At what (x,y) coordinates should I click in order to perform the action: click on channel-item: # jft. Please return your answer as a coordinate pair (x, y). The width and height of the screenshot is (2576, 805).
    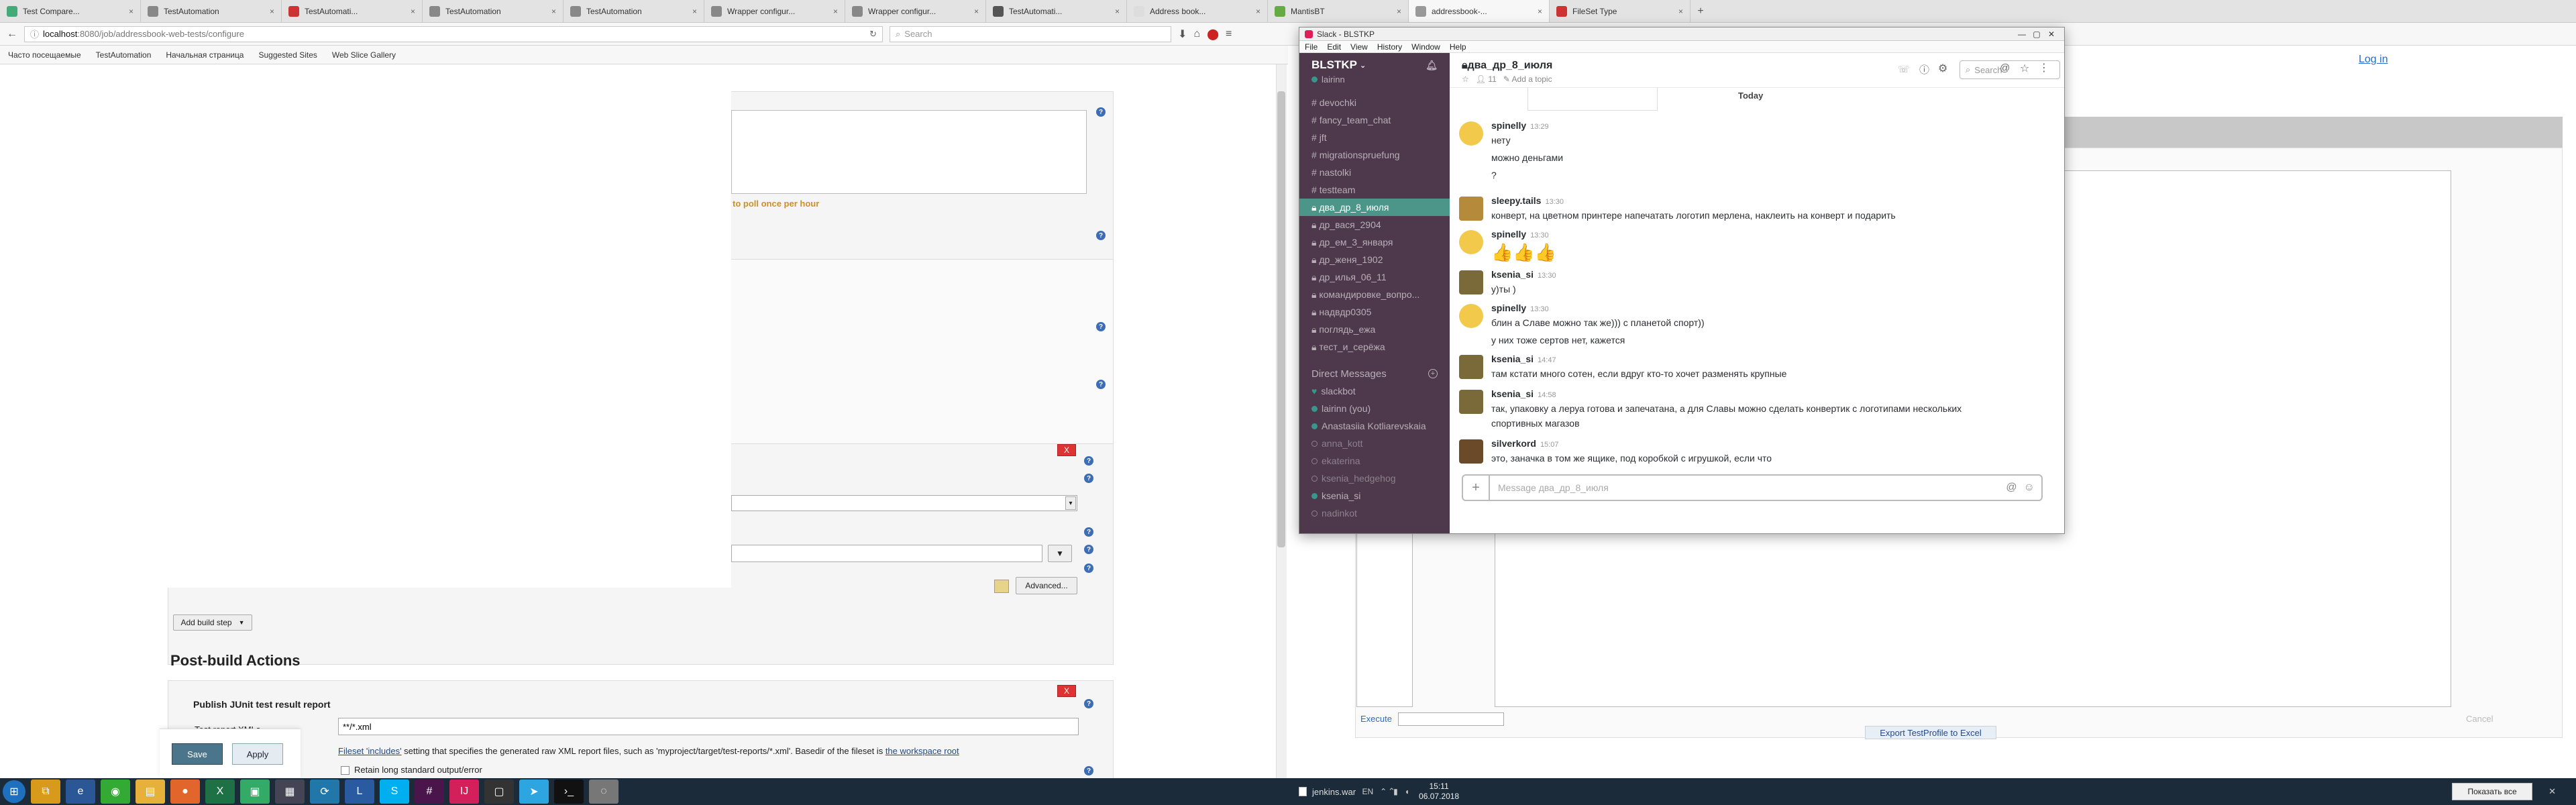
    Looking at the image, I should click on (1374, 137).